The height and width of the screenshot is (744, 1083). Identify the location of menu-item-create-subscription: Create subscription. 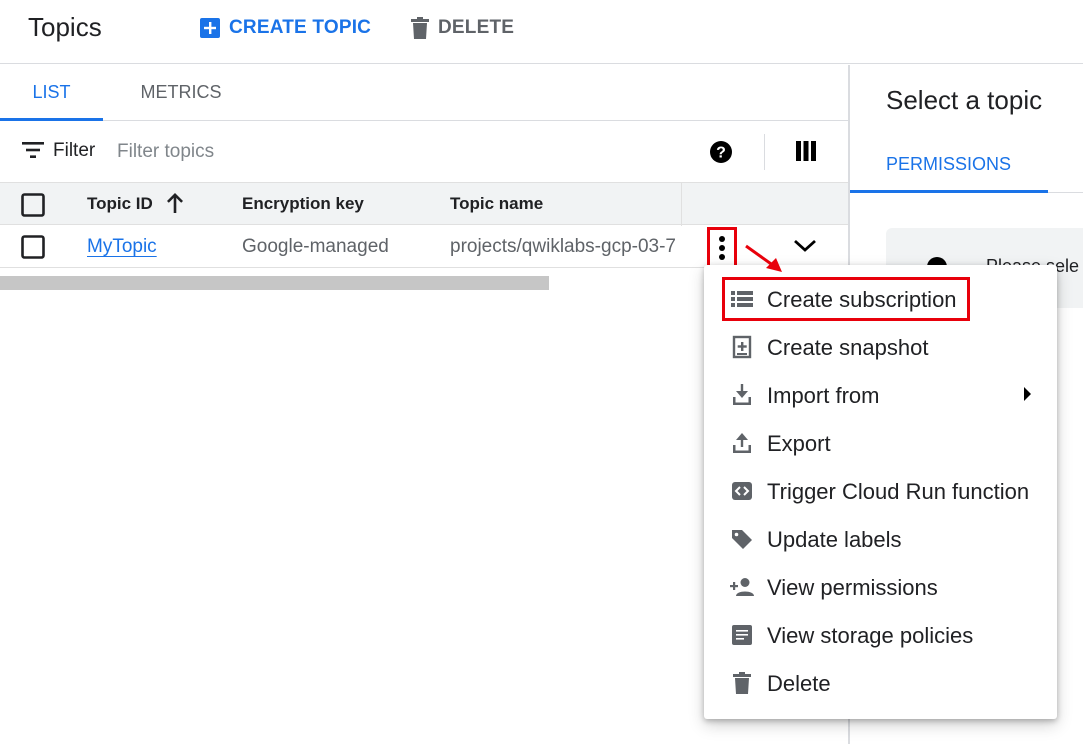
(880, 299).